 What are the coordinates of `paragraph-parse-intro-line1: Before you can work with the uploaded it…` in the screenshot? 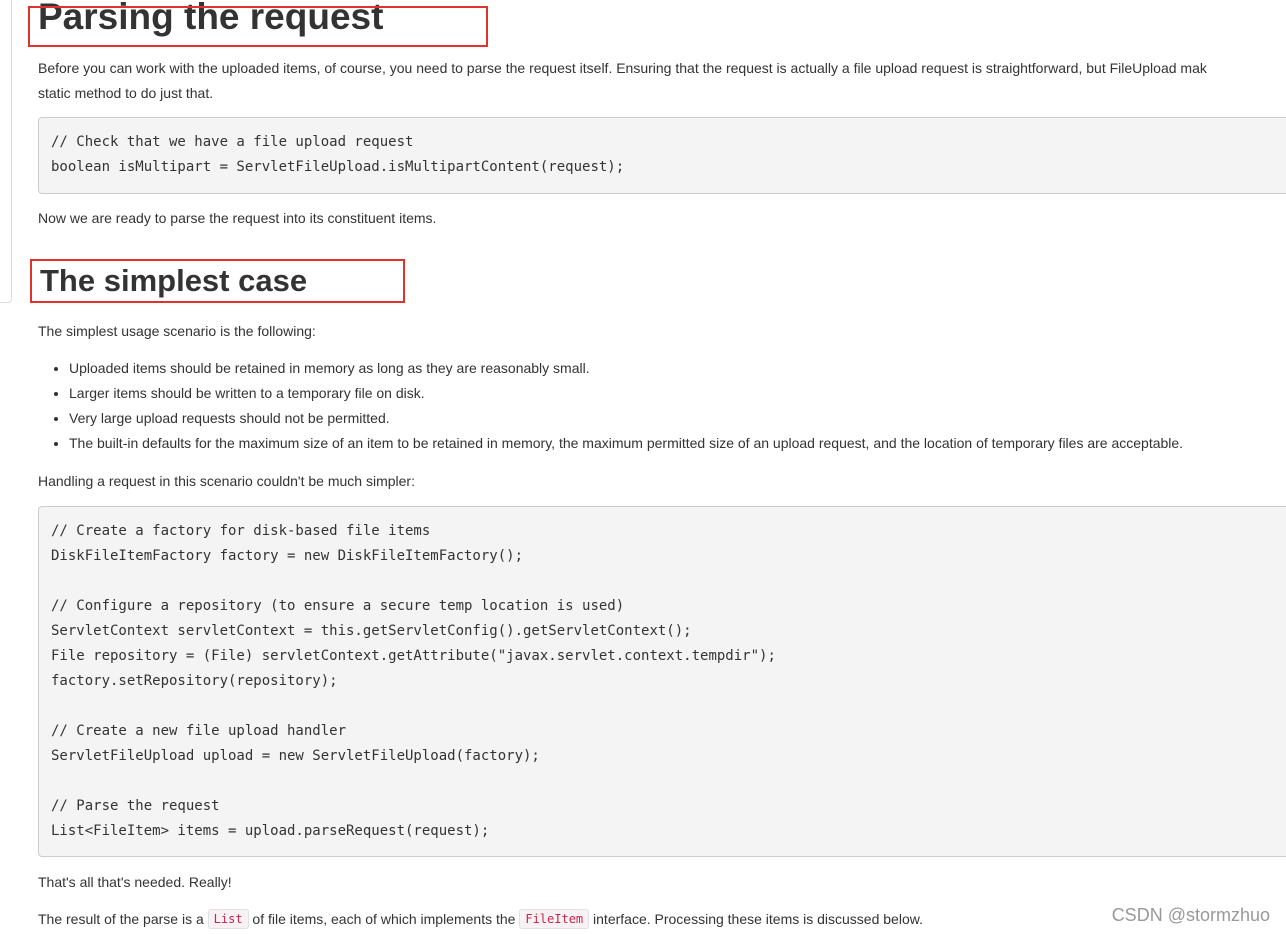 It's located at (622, 68).